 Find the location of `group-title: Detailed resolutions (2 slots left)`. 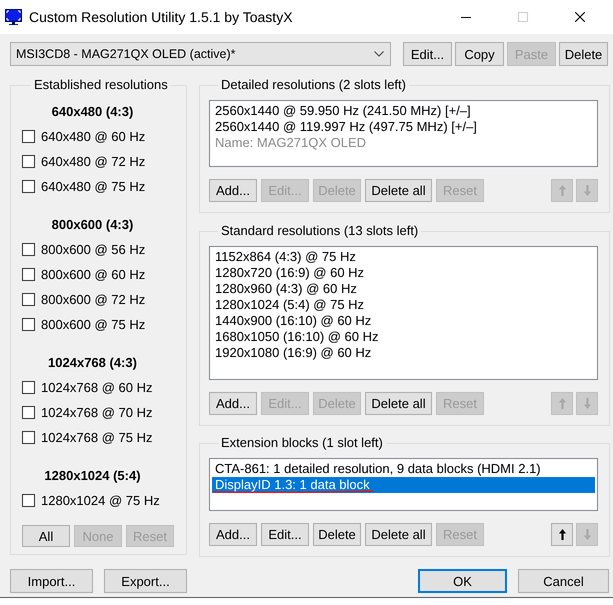

group-title: Detailed resolutions (2 slots left) is located at coordinates (313, 85).